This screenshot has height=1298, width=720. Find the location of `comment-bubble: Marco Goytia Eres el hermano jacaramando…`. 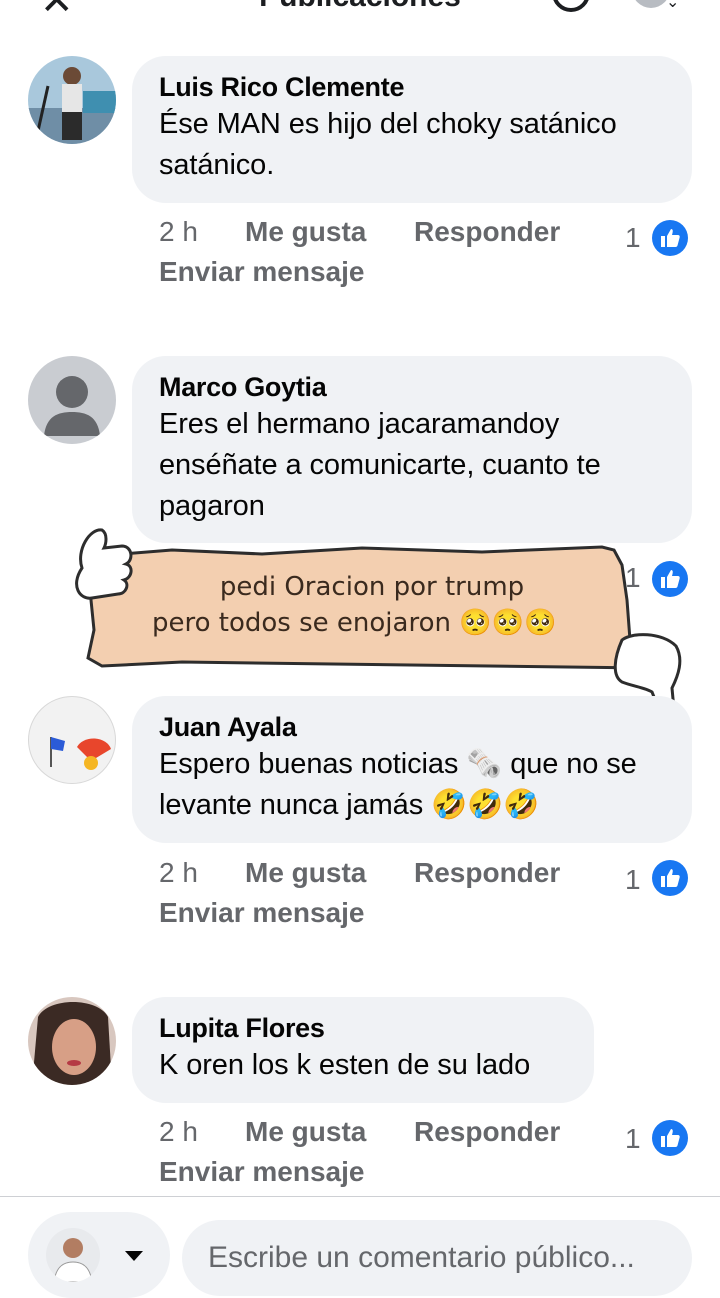

comment-bubble: Marco Goytia Eres el hermano jacaramando… is located at coordinates (412, 449).